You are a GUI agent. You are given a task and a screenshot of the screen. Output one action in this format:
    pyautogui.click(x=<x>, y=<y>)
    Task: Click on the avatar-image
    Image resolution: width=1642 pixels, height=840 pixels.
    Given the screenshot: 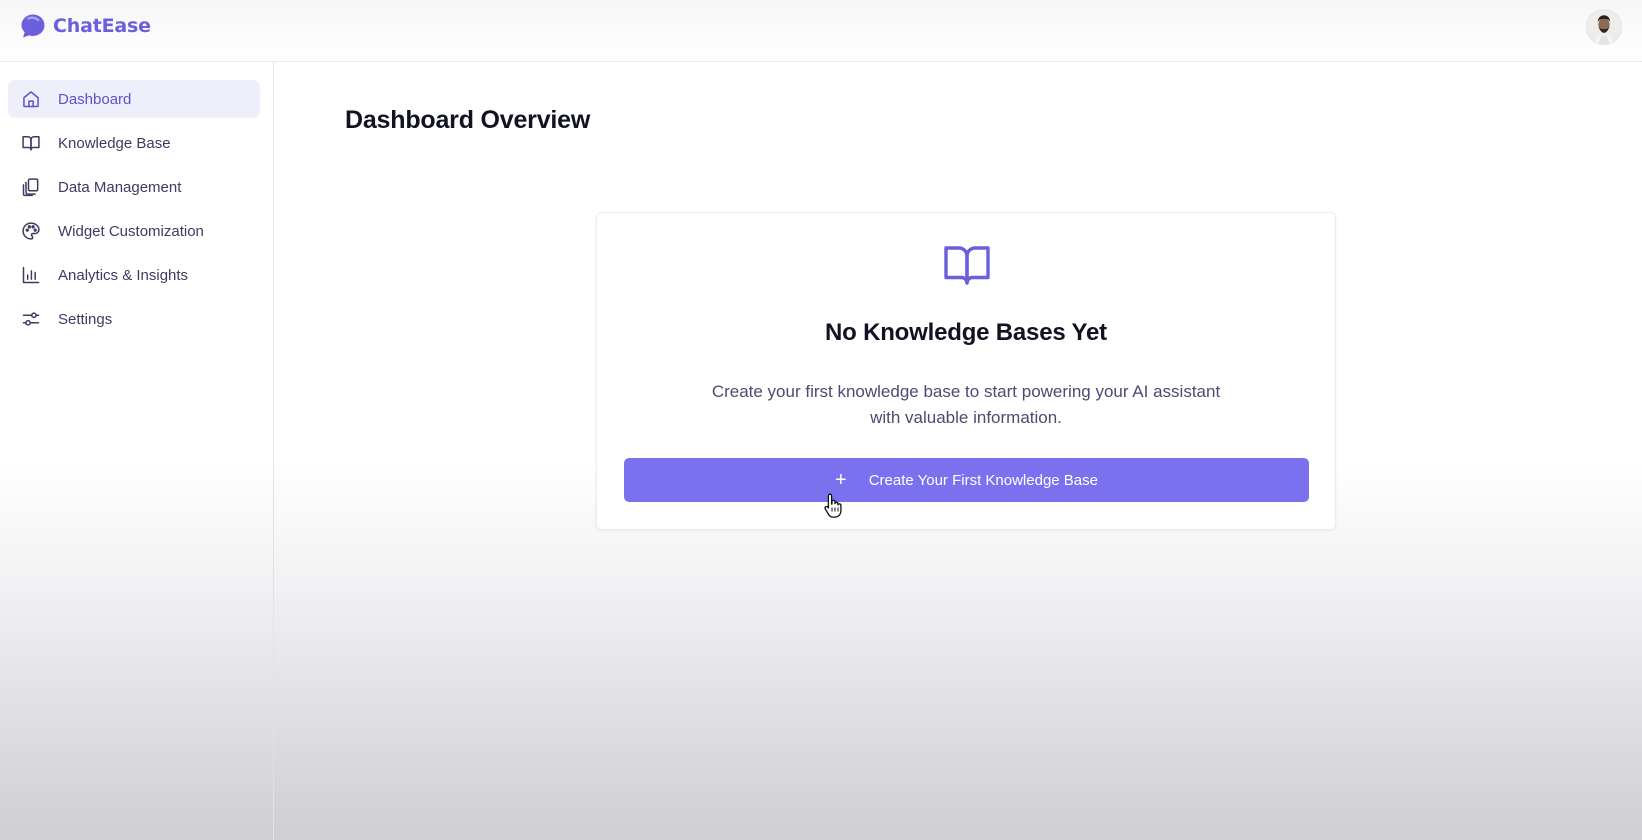 What is the action you would take?
    pyautogui.click(x=1604, y=27)
    